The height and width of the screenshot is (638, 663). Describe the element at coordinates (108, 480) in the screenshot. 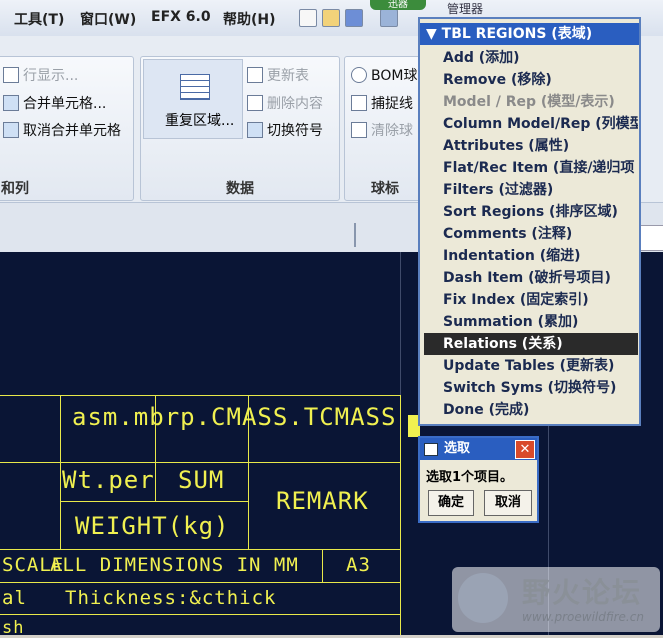

I see `wtper-label: Wt.per` at that location.